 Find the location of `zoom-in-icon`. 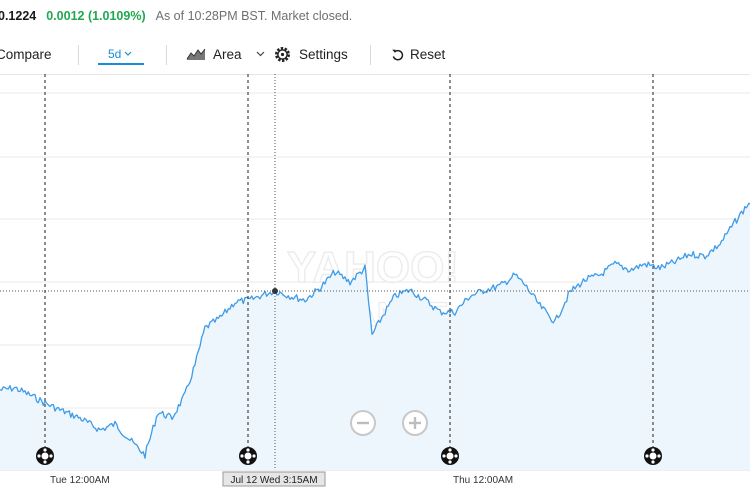

zoom-in-icon is located at coordinates (415, 423).